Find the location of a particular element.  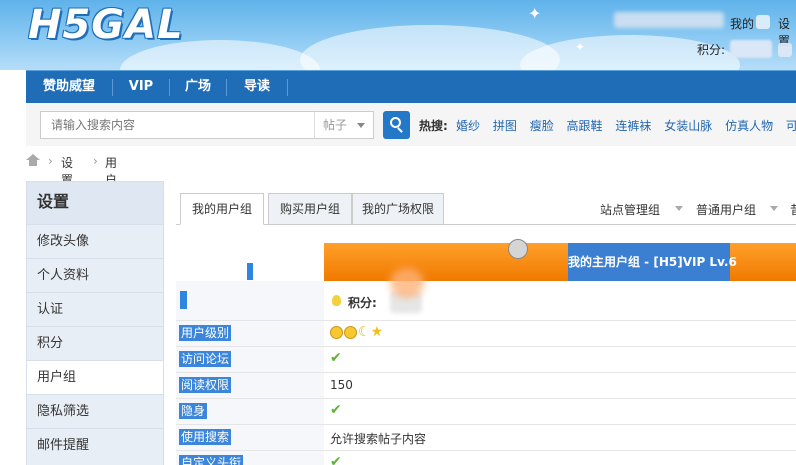

nav-item-vip: VIP is located at coordinates (141, 87).